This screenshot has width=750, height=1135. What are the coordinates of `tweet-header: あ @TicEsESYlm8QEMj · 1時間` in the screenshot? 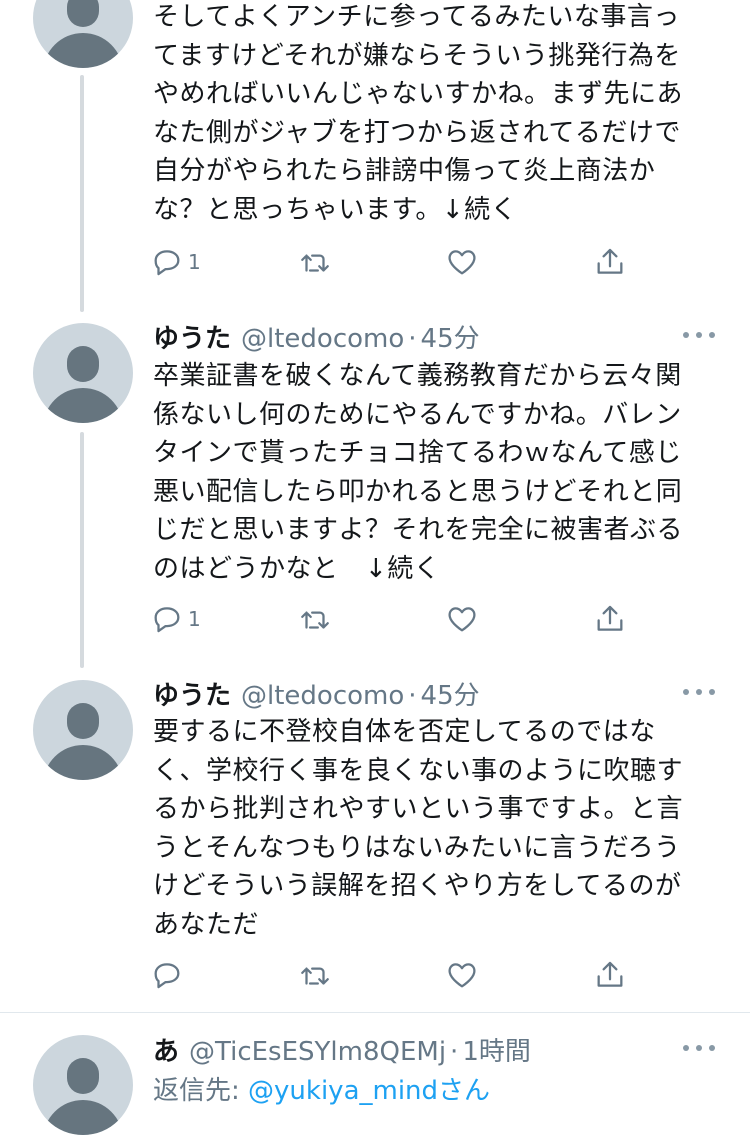 It's located at (342, 1049).